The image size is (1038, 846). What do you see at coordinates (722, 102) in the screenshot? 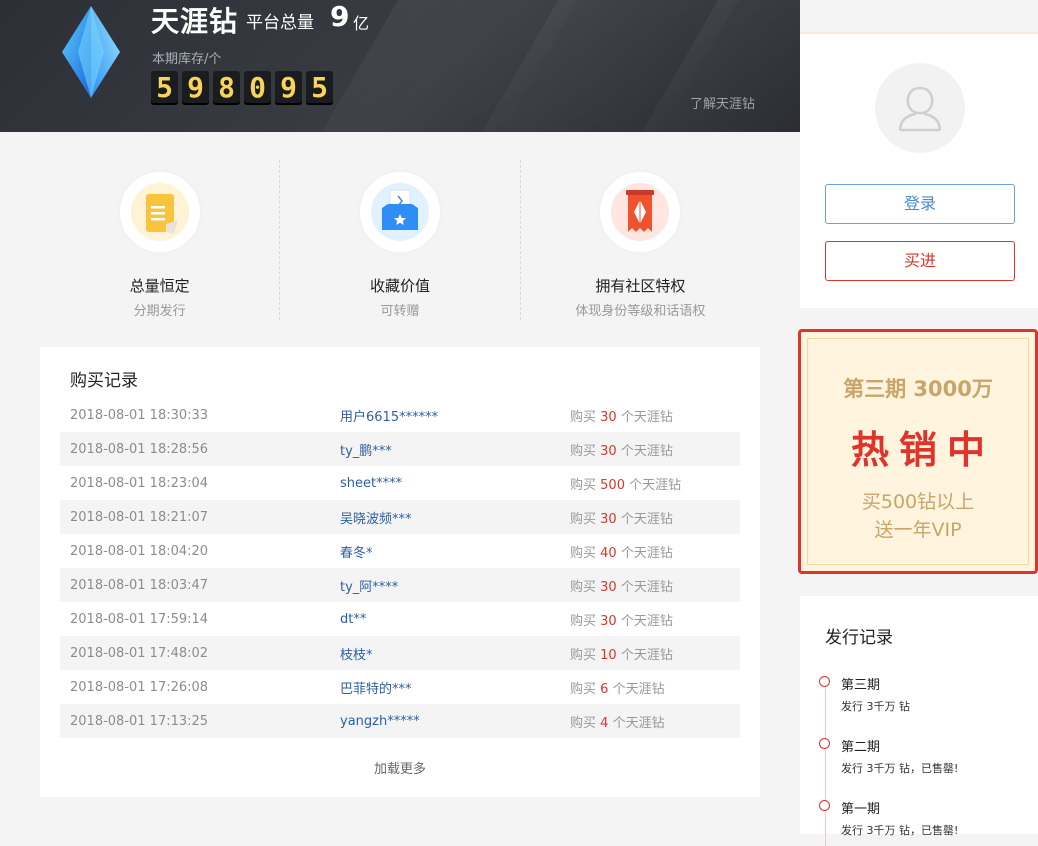
I see `learn-more-link: 了解天涯钻` at bounding box center [722, 102].